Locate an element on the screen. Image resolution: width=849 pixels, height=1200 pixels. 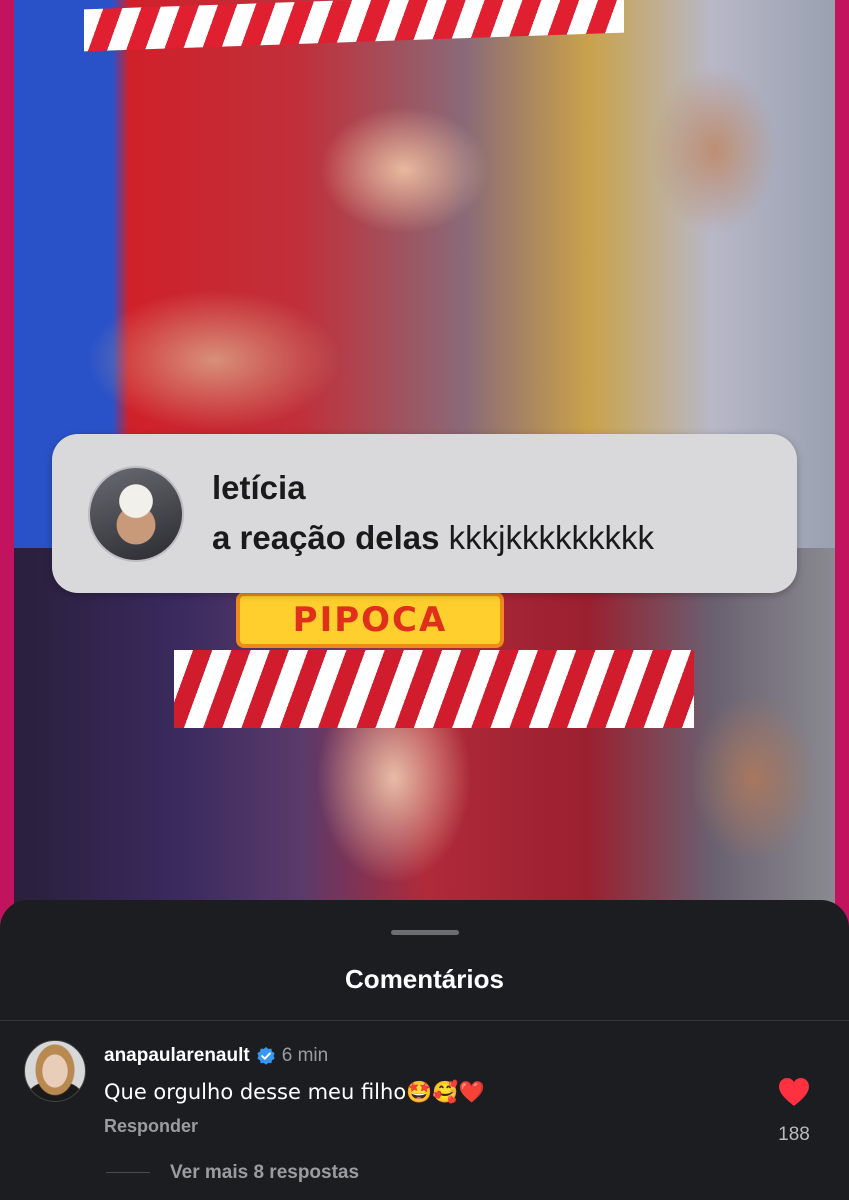
sheet-divider is located at coordinates (424, 1020).